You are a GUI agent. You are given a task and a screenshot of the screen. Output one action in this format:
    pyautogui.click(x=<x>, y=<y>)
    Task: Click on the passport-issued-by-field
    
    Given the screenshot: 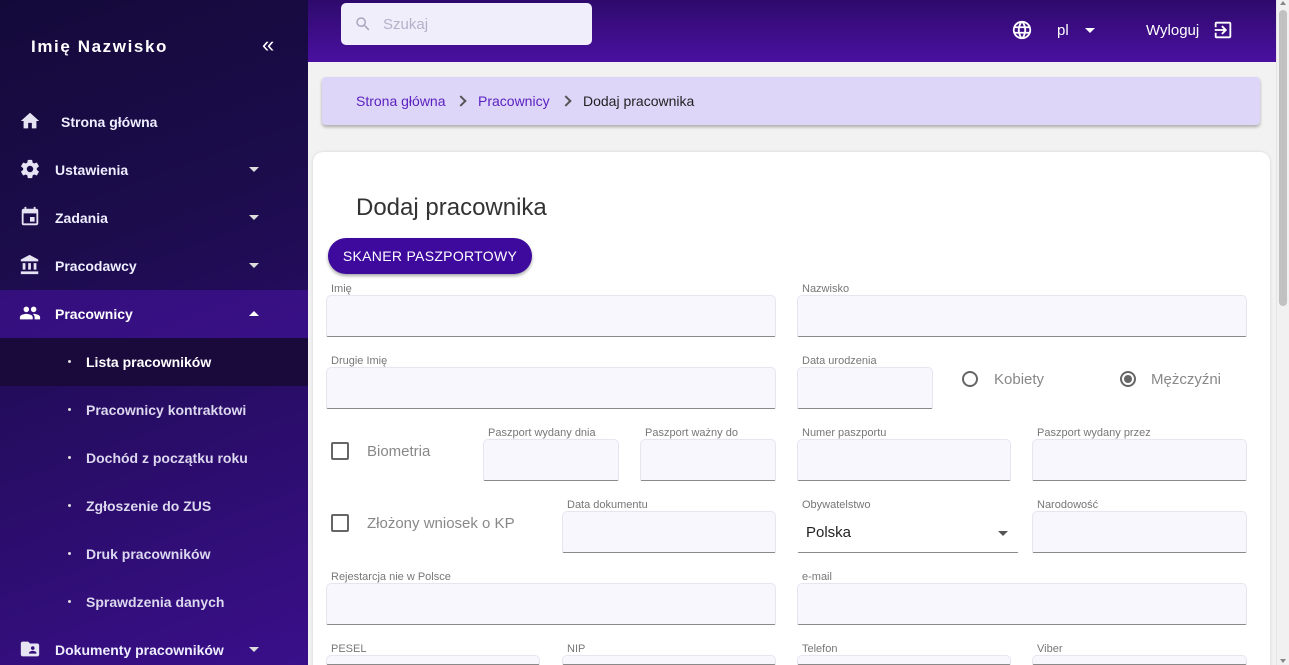 What is the action you would take?
    pyautogui.click(x=1139, y=460)
    